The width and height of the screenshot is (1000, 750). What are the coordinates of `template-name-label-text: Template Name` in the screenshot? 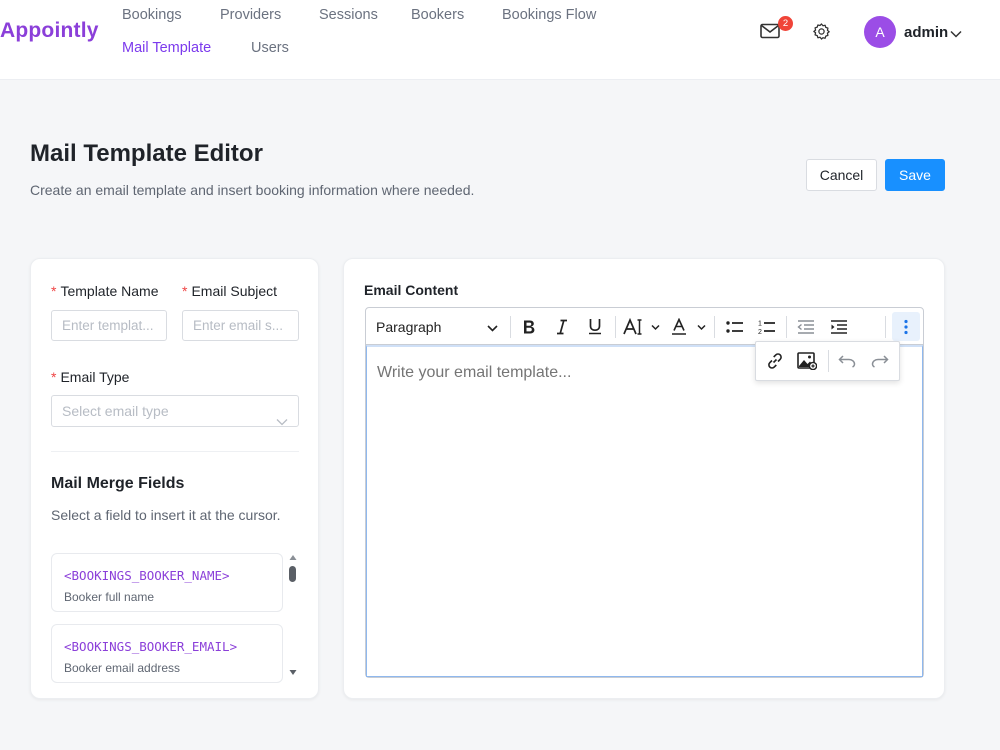 It's located at (109, 291).